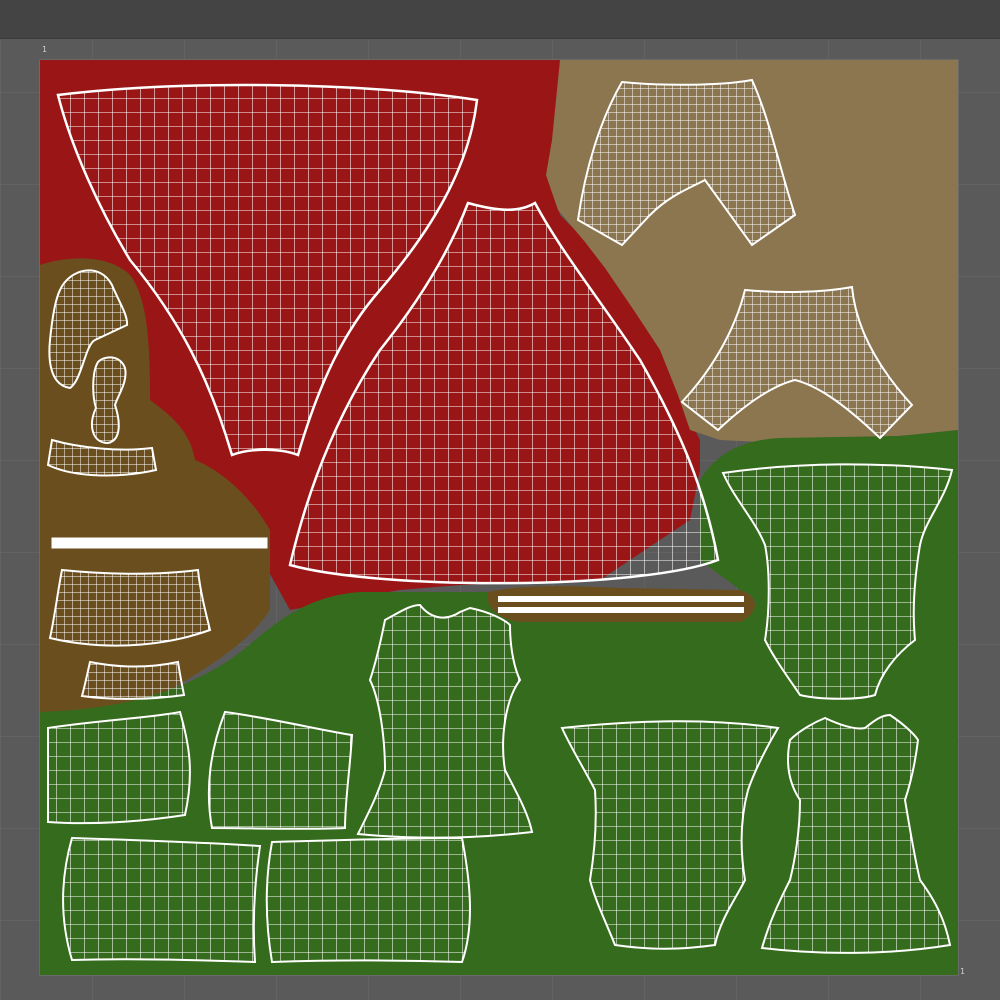  I want to click on uv-corner-label-bottom: 1, so click(962, 971).